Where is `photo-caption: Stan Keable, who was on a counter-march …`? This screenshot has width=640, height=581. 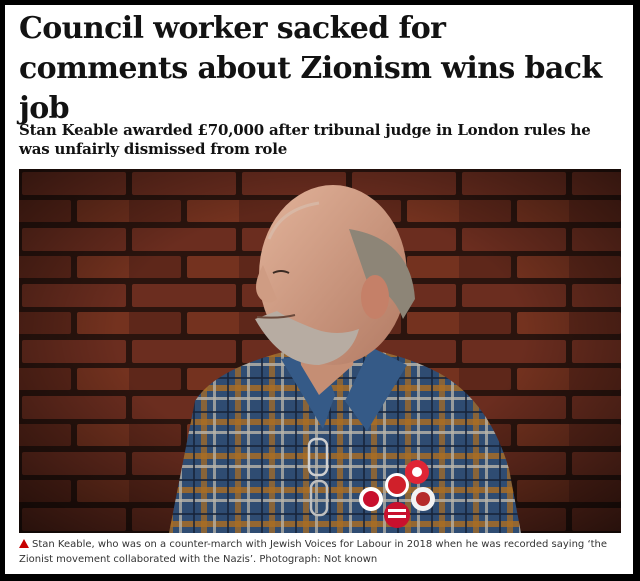 photo-caption: Stan Keable, who was on a counter-march … is located at coordinates (319, 552).